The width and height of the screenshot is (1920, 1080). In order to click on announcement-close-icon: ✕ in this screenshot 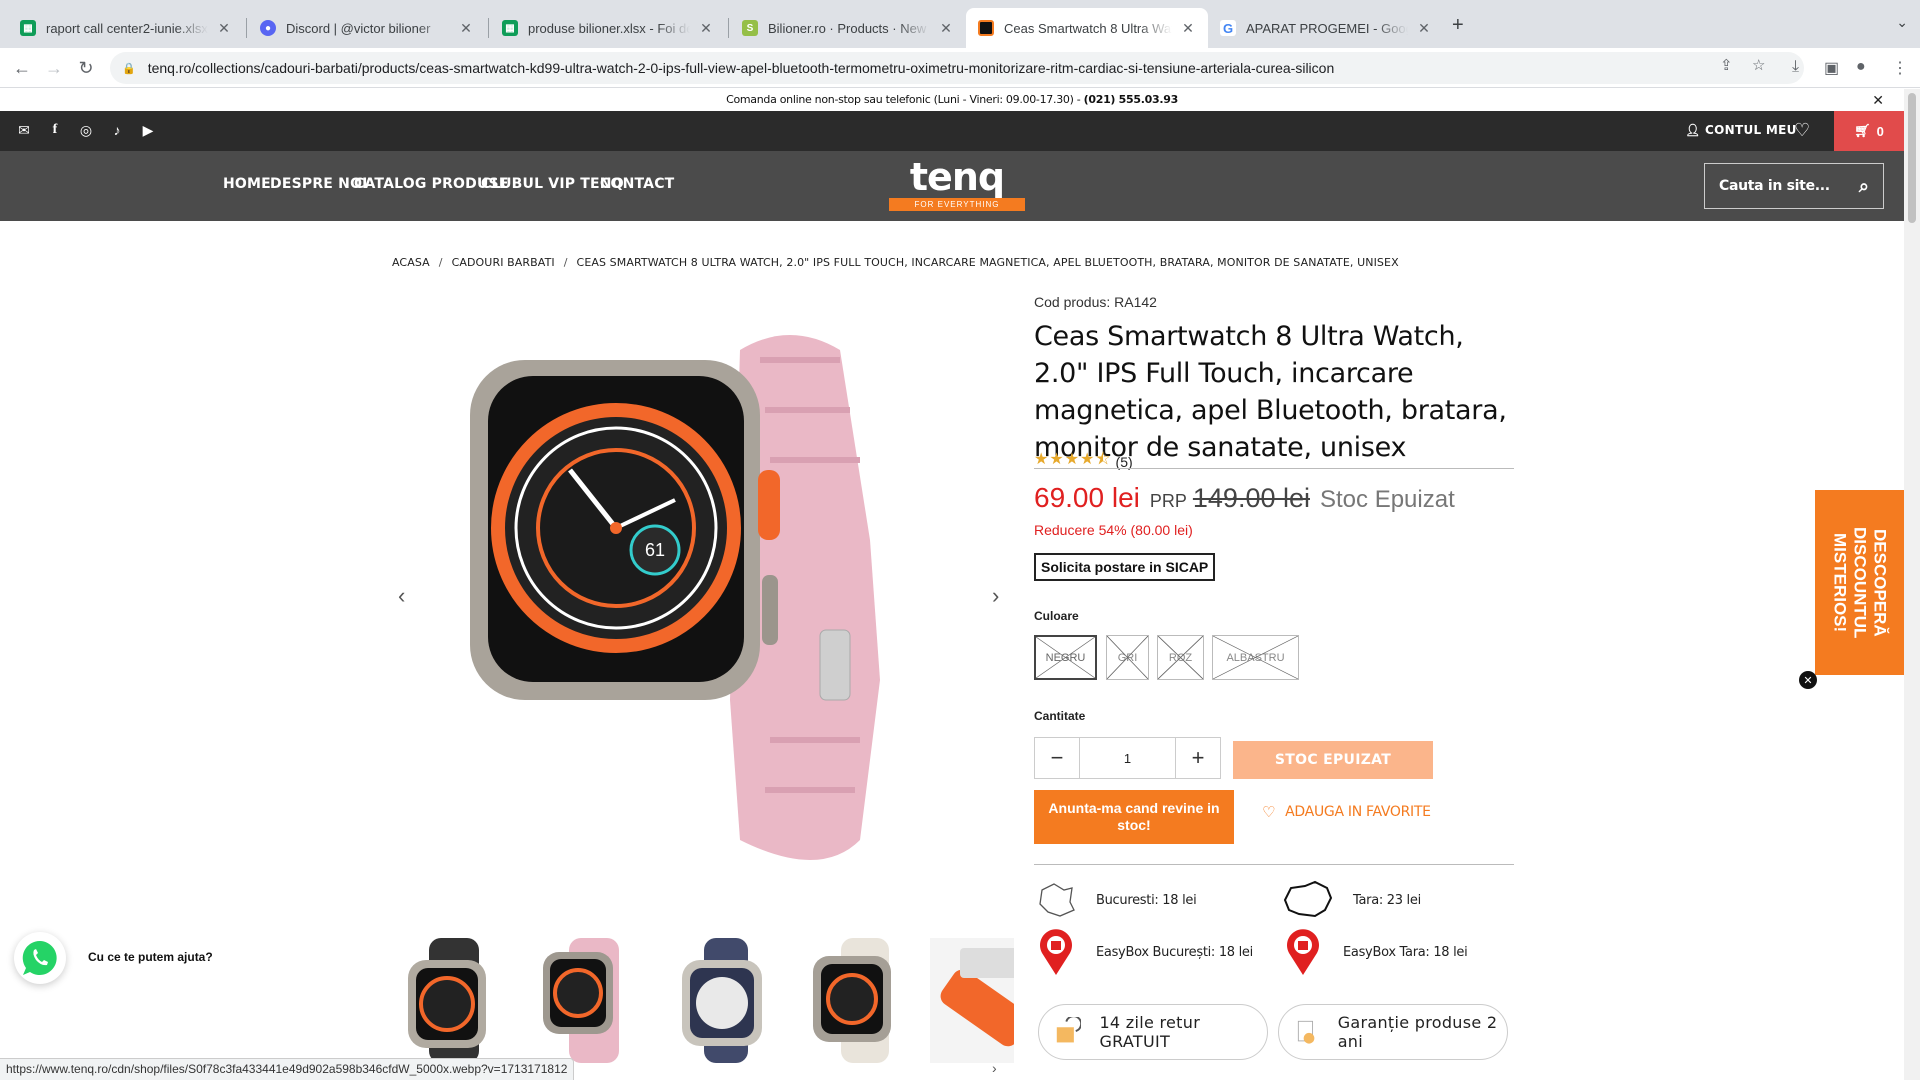, I will do `click(1878, 100)`.